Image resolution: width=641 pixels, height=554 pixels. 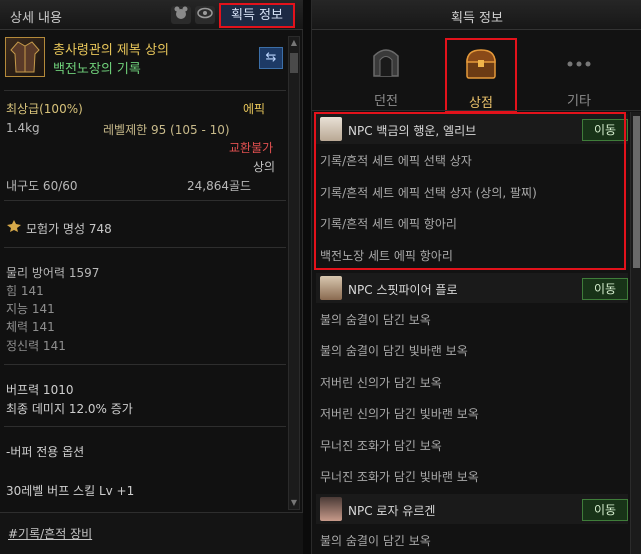 I want to click on acquire-header: 획득 정보, so click(x=476, y=15).